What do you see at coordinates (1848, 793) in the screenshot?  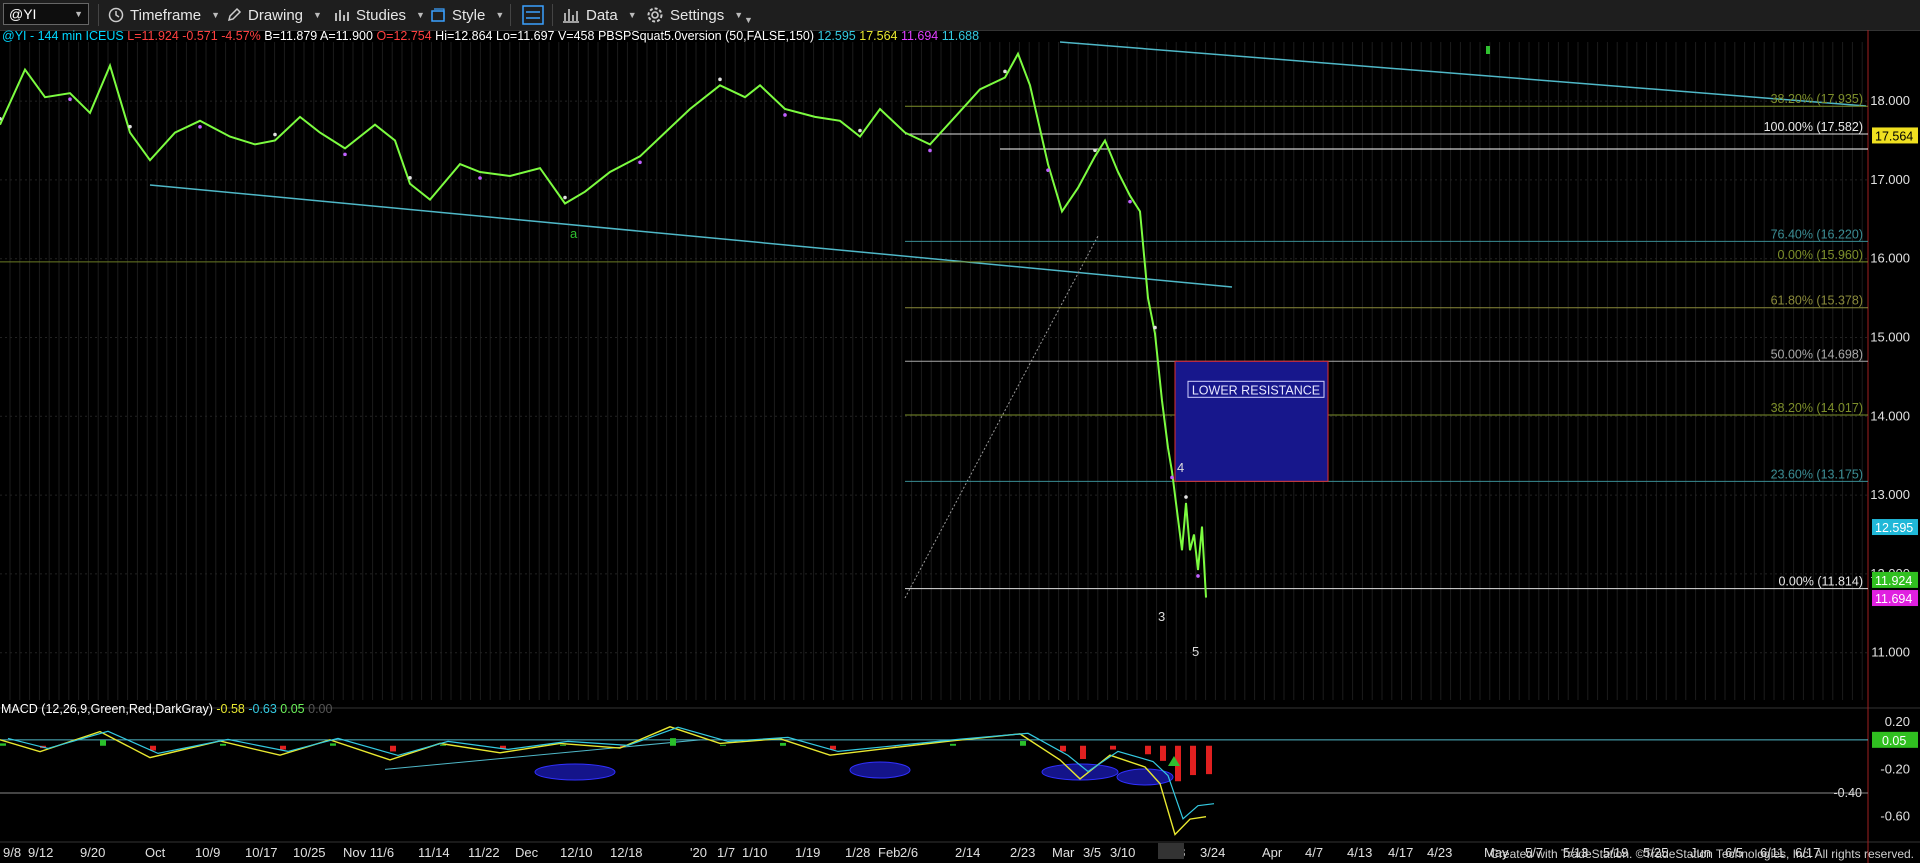 I see `macd-tag-label: -0.40` at bounding box center [1848, 793].